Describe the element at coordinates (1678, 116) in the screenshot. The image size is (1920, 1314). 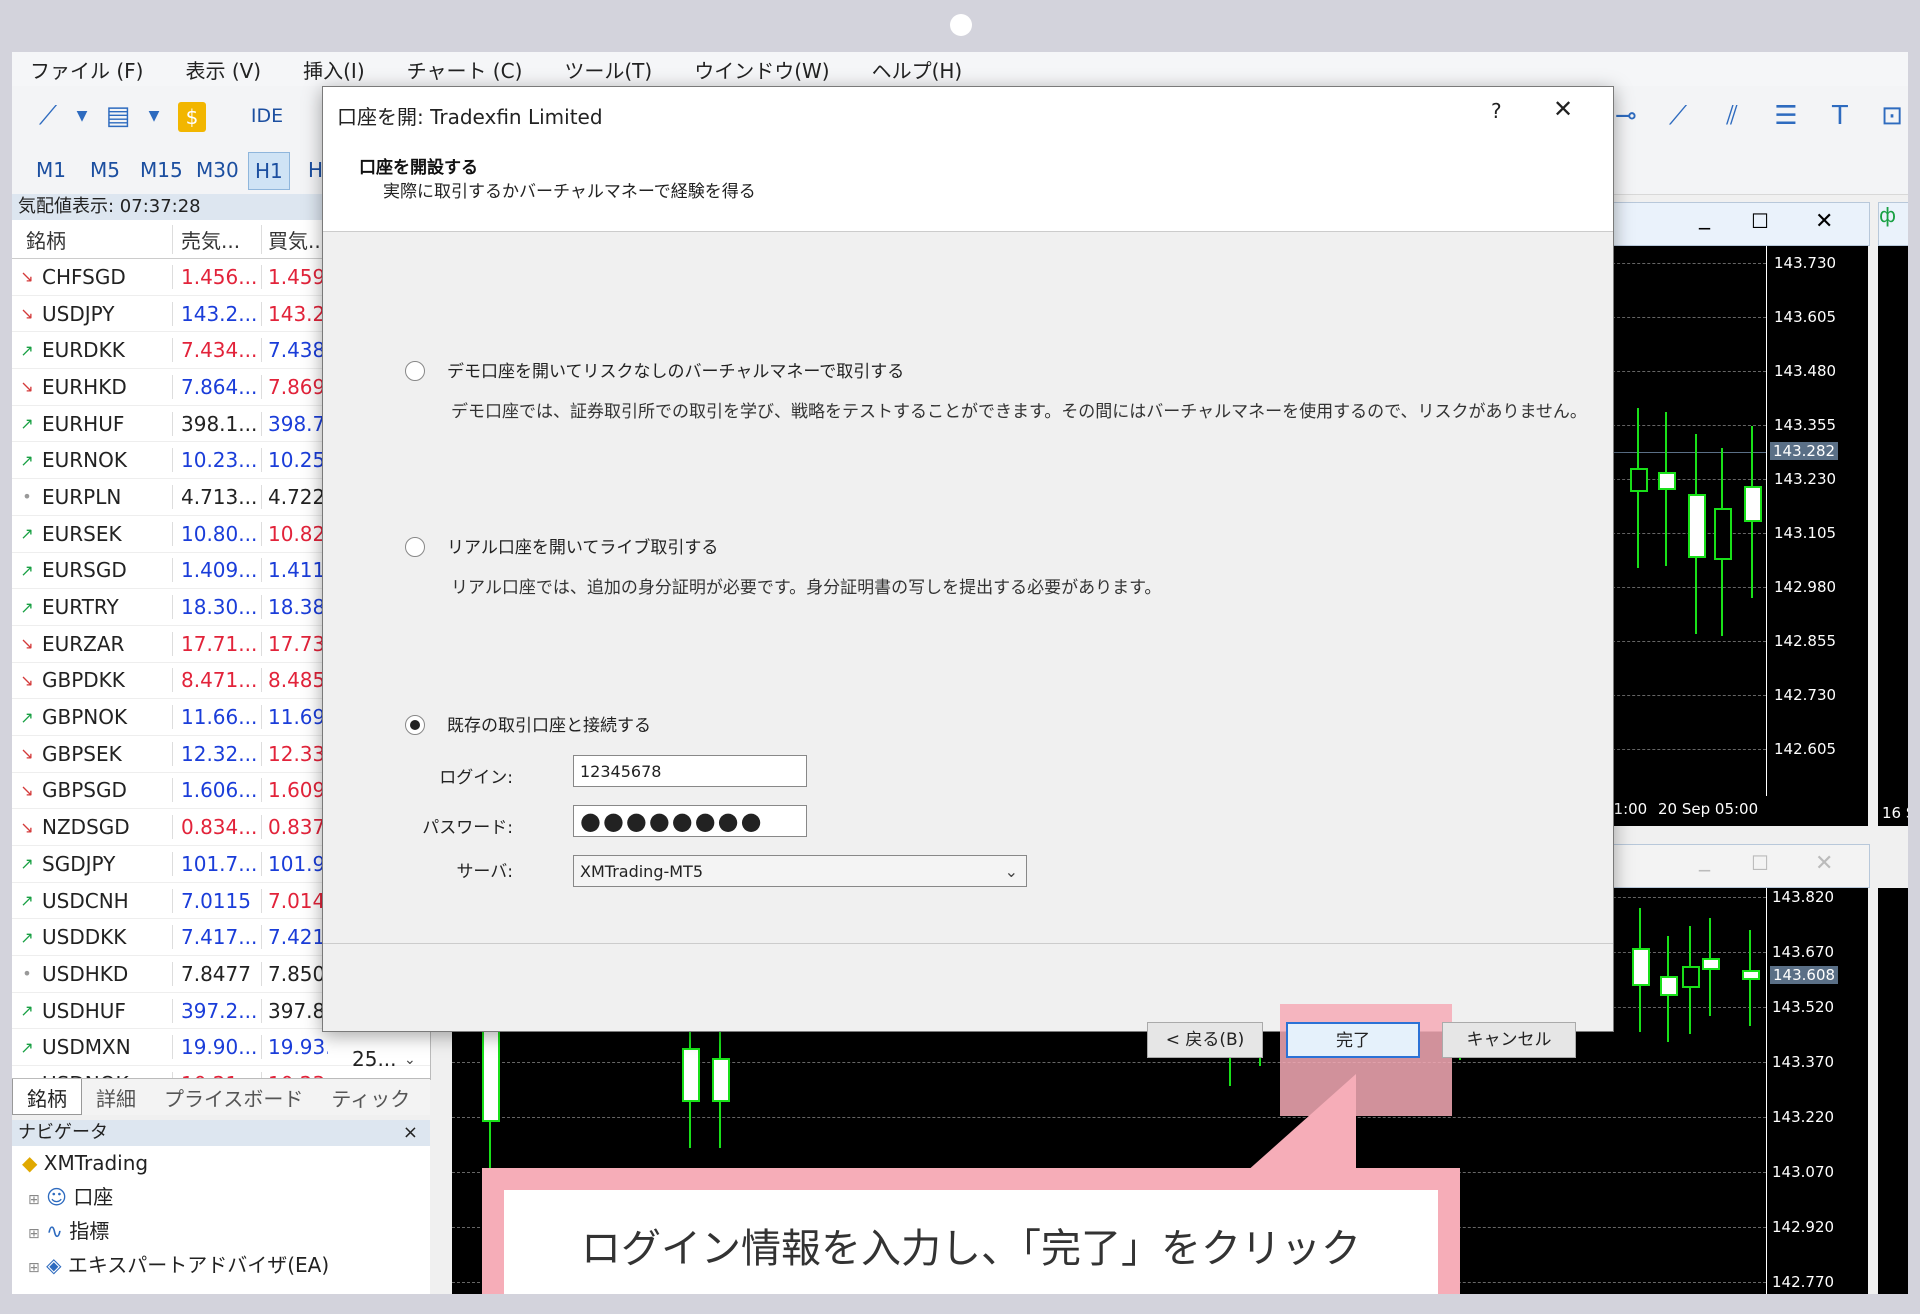
I see `trendline-icon: ⟋` at that location.